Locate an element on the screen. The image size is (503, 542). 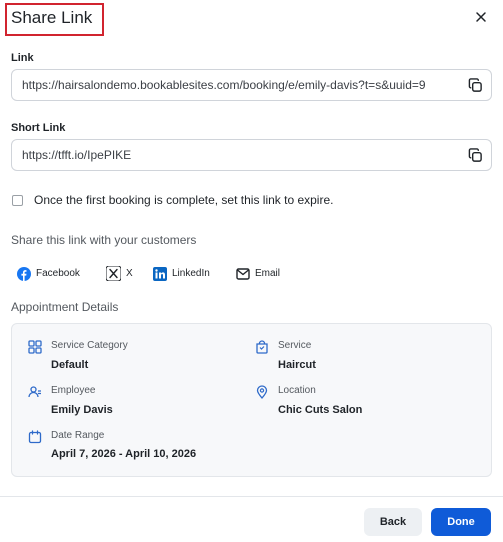
share-x-button: X is located at coordinates (119, 273).